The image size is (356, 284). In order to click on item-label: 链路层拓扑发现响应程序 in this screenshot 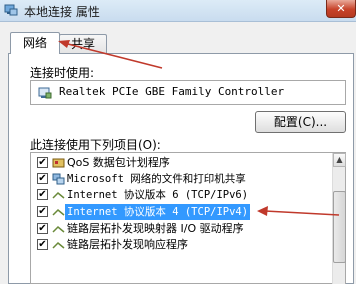, I will do `click(127, 244)`.